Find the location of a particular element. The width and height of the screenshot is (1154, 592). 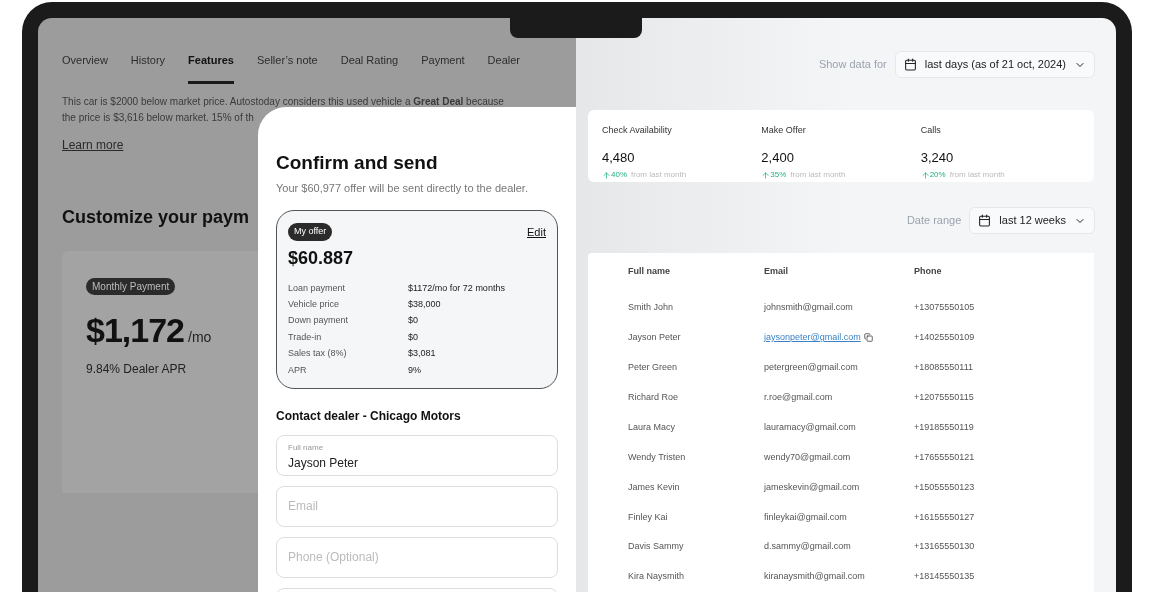

name-cell-text: Smith John is located at coordinates (651, 308).